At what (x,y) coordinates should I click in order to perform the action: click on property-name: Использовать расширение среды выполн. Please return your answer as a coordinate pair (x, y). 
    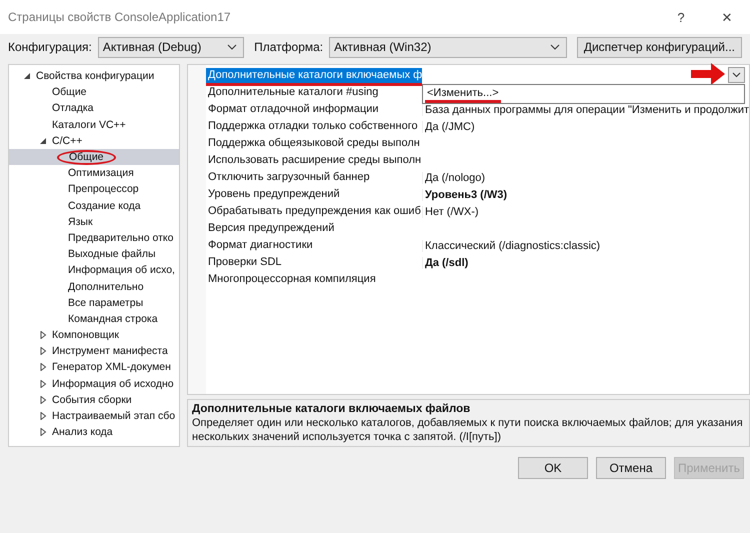
    Looking at the image, I should click on (314, 160).